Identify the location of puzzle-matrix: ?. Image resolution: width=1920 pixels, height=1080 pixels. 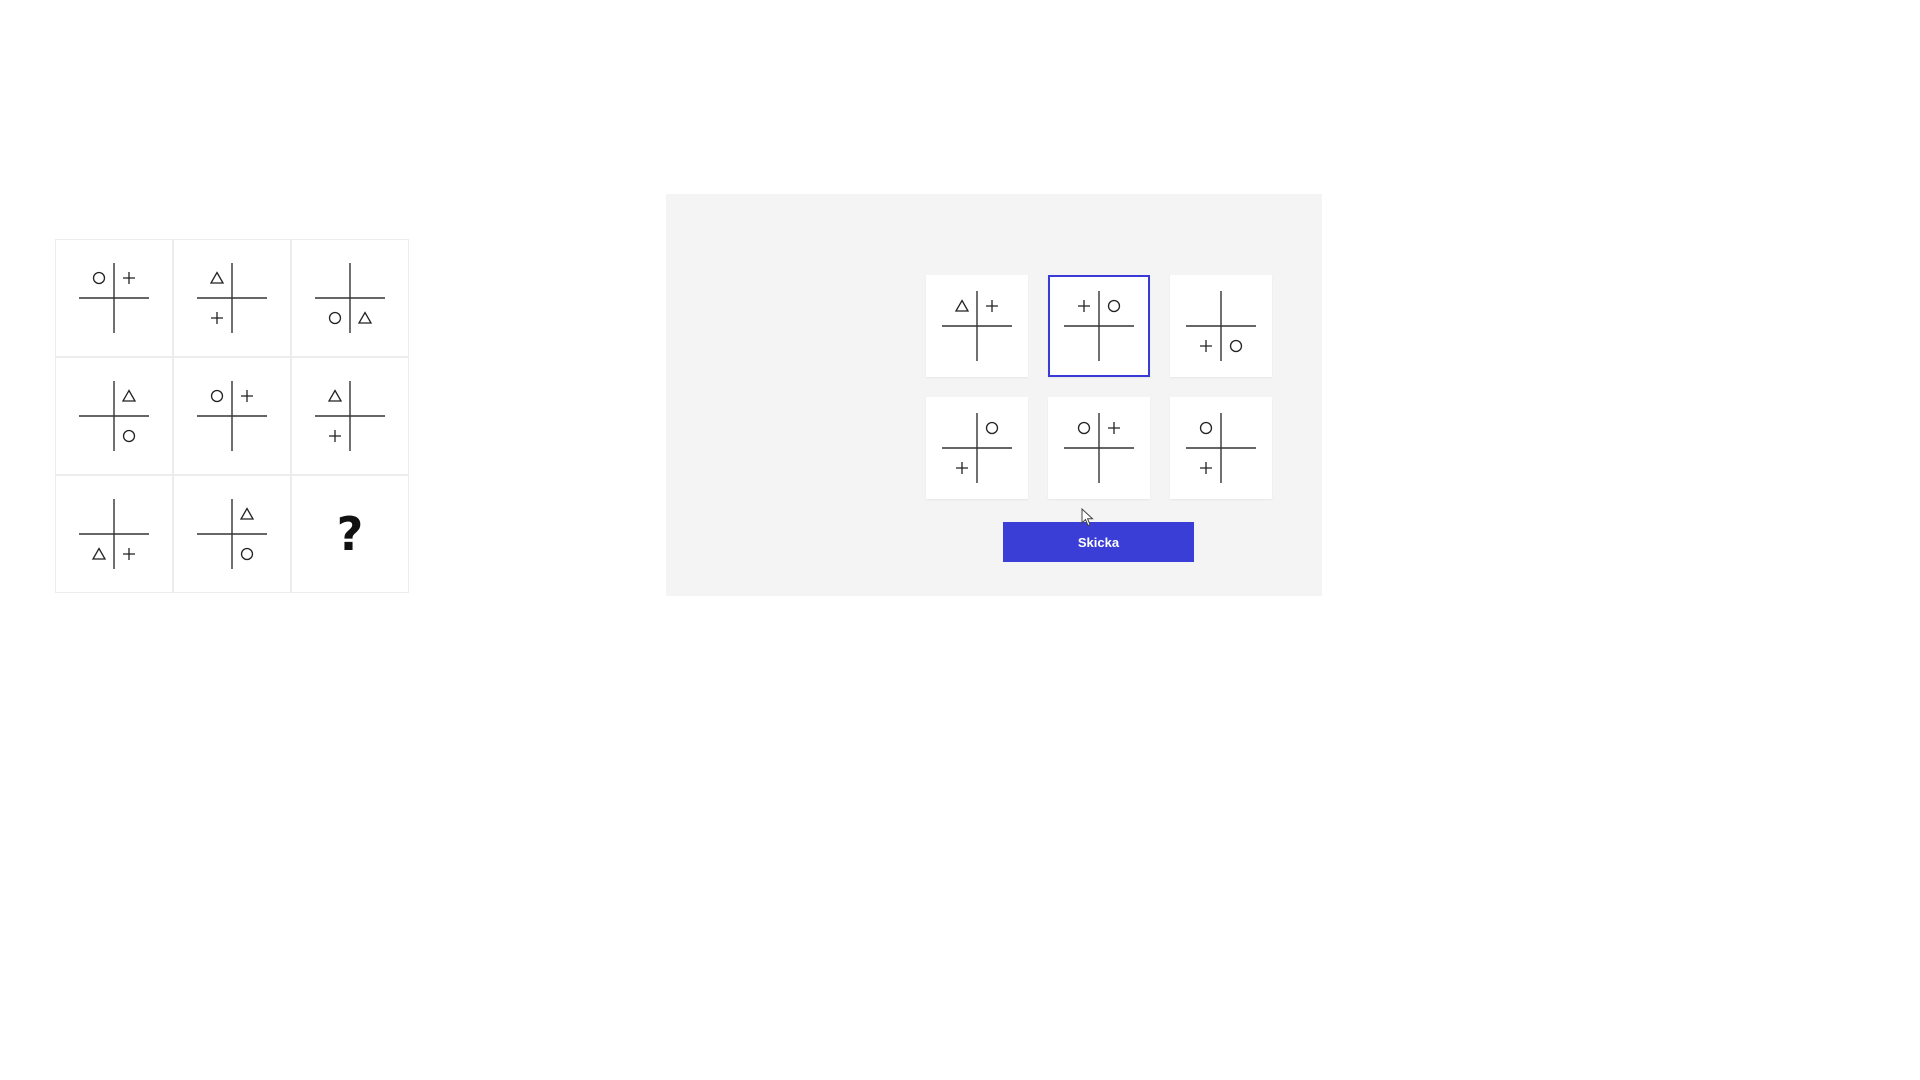
(232, 416).